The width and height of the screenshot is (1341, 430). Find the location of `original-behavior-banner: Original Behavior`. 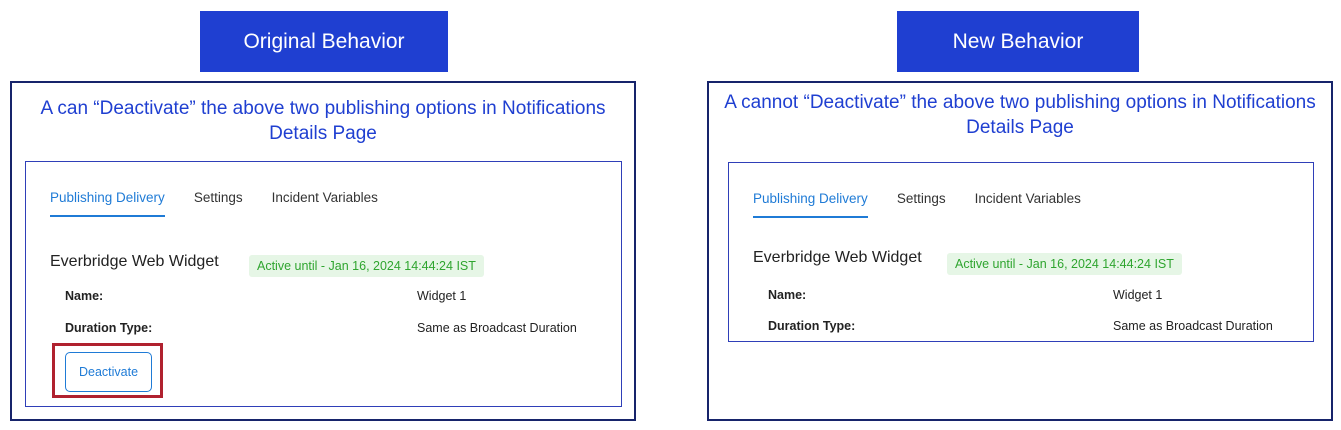

original-behavior-banner: Original Behavior is located at coordinates (324, 41).